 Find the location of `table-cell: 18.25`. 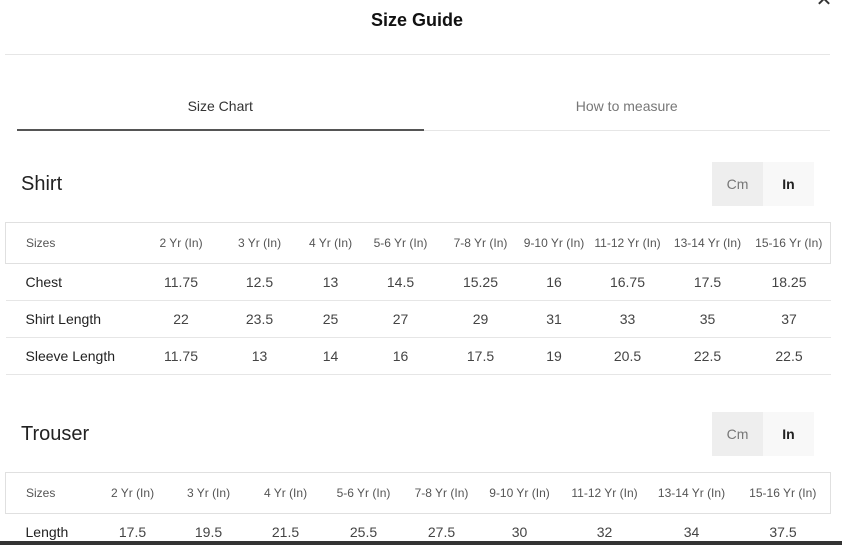

table-cell: 18.25 is located at coordinates (789, 282).